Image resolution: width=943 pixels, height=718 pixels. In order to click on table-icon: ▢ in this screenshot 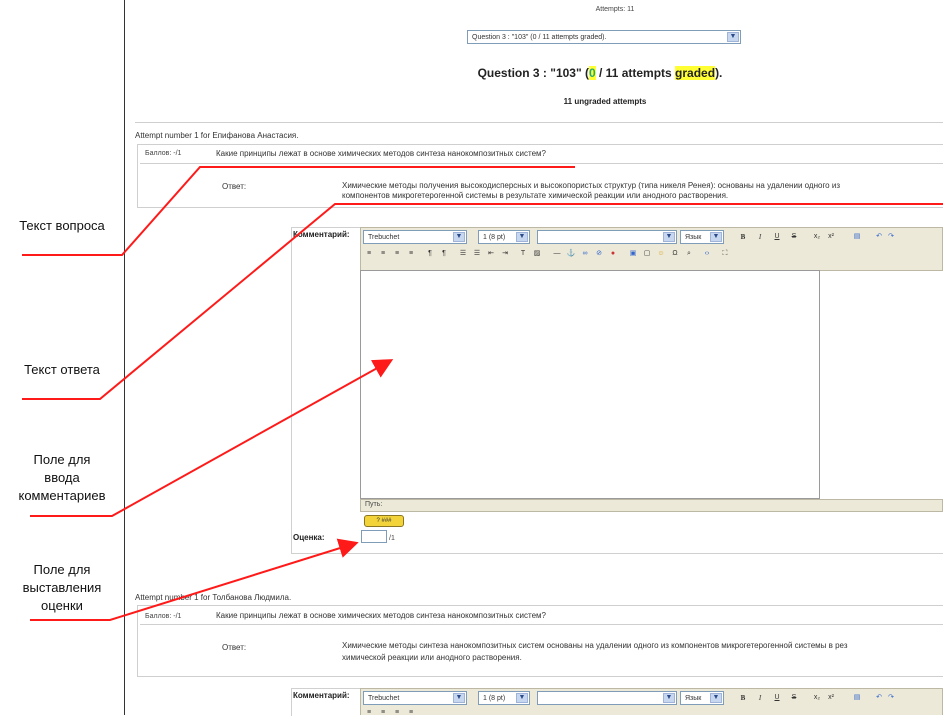, I will do `click(647, 254)`.